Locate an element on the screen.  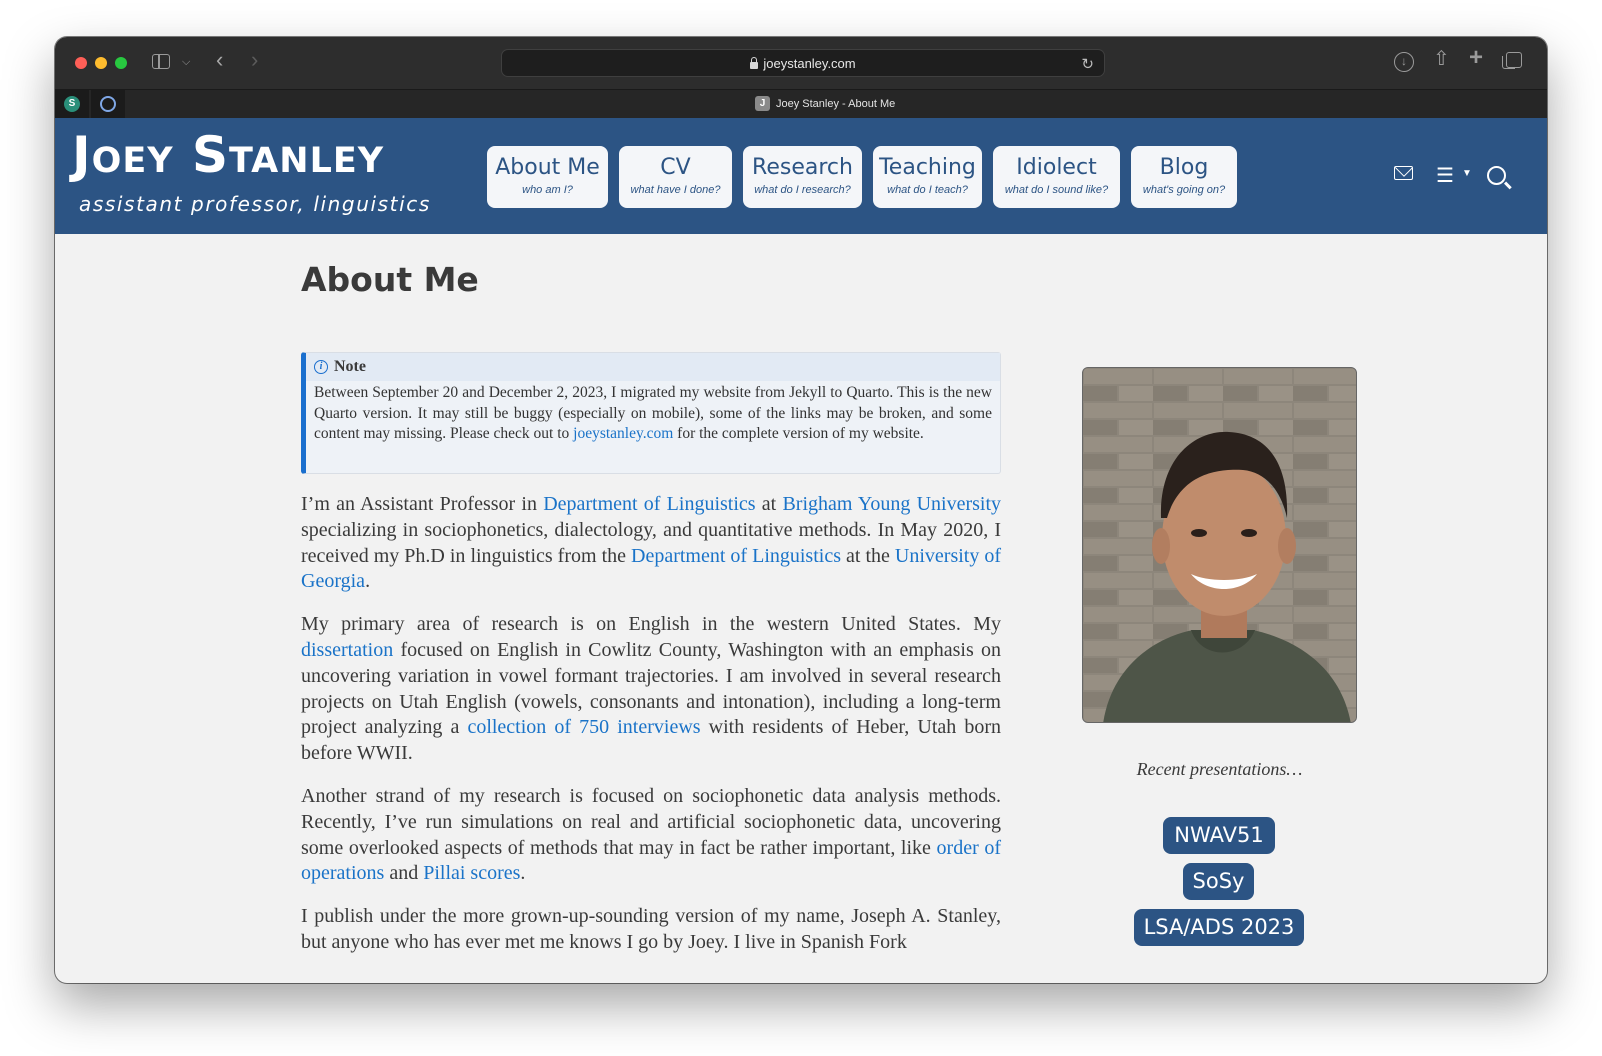
nav-cv: CV what have I done? is located at coordinates (675, 177).